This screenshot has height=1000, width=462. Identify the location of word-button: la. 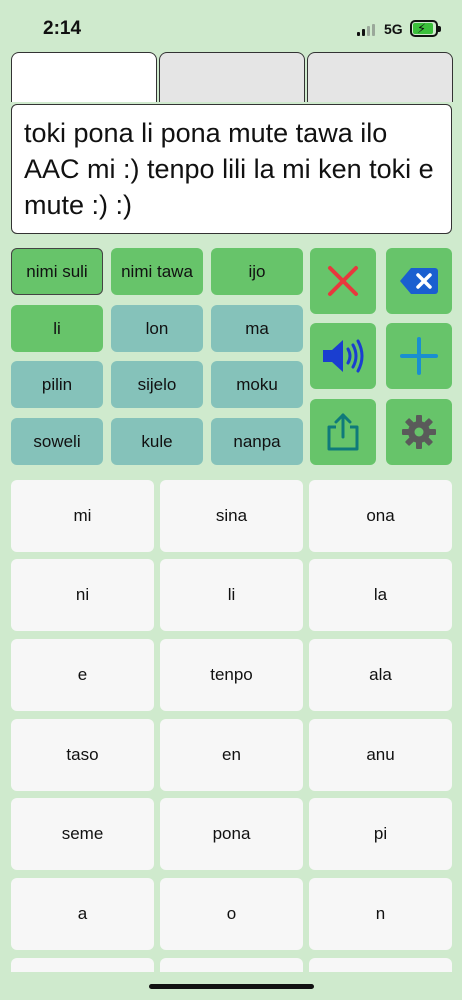
(380, 595).